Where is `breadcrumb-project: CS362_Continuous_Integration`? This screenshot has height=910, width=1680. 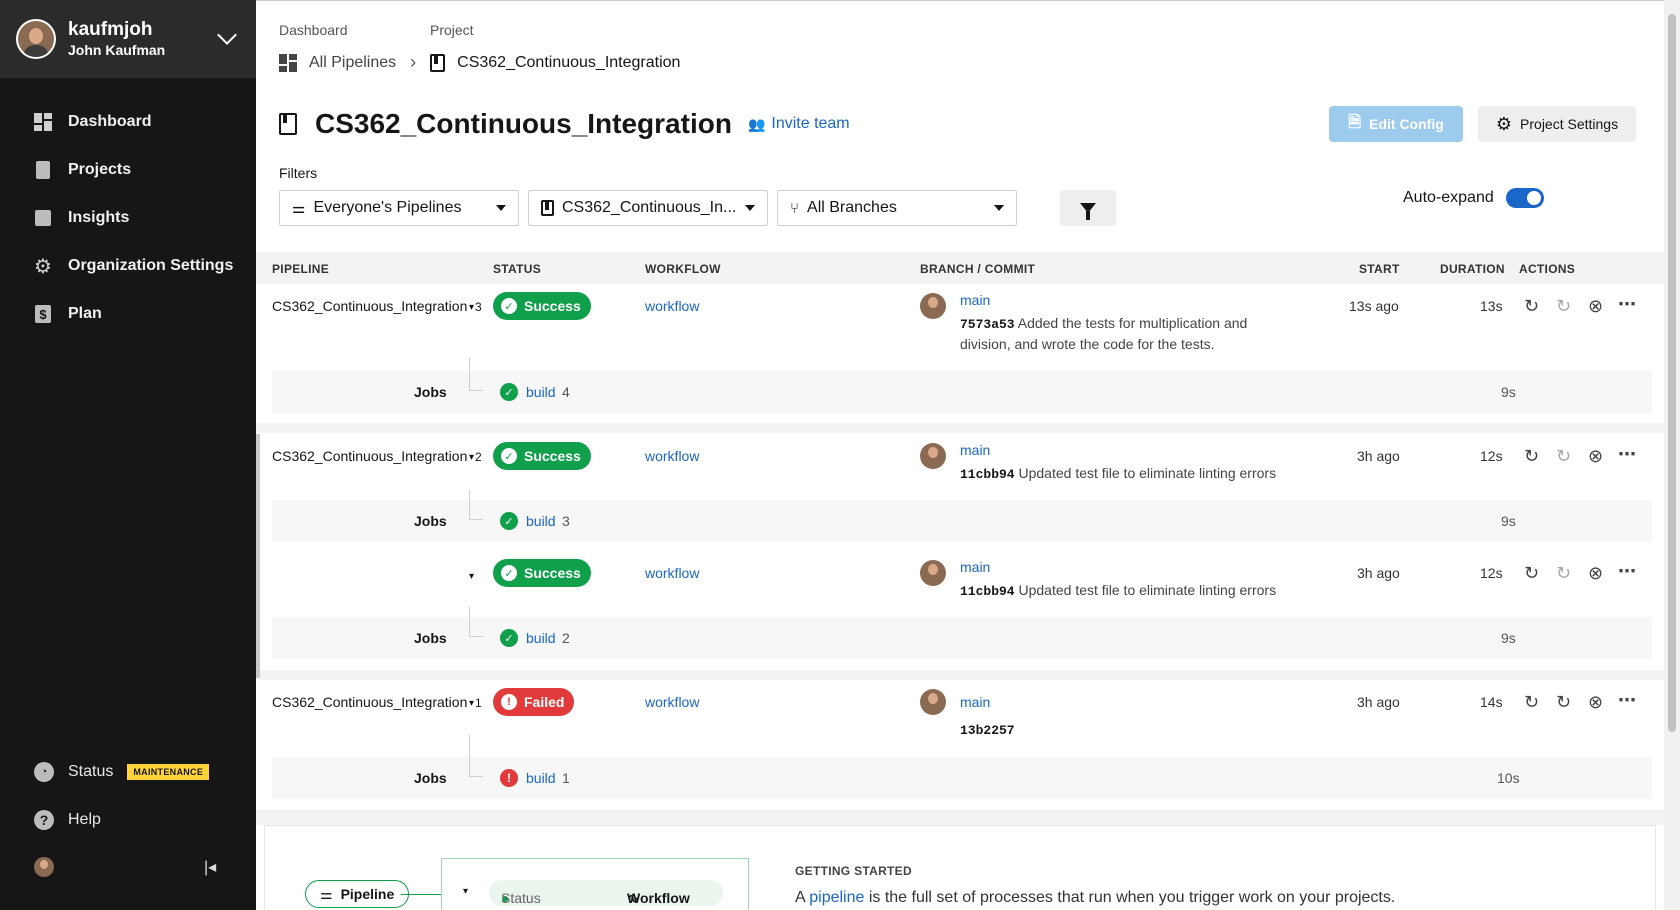 breadcrumb-project: CS362_Continuous_Integration is located at coordinates (568, 63).